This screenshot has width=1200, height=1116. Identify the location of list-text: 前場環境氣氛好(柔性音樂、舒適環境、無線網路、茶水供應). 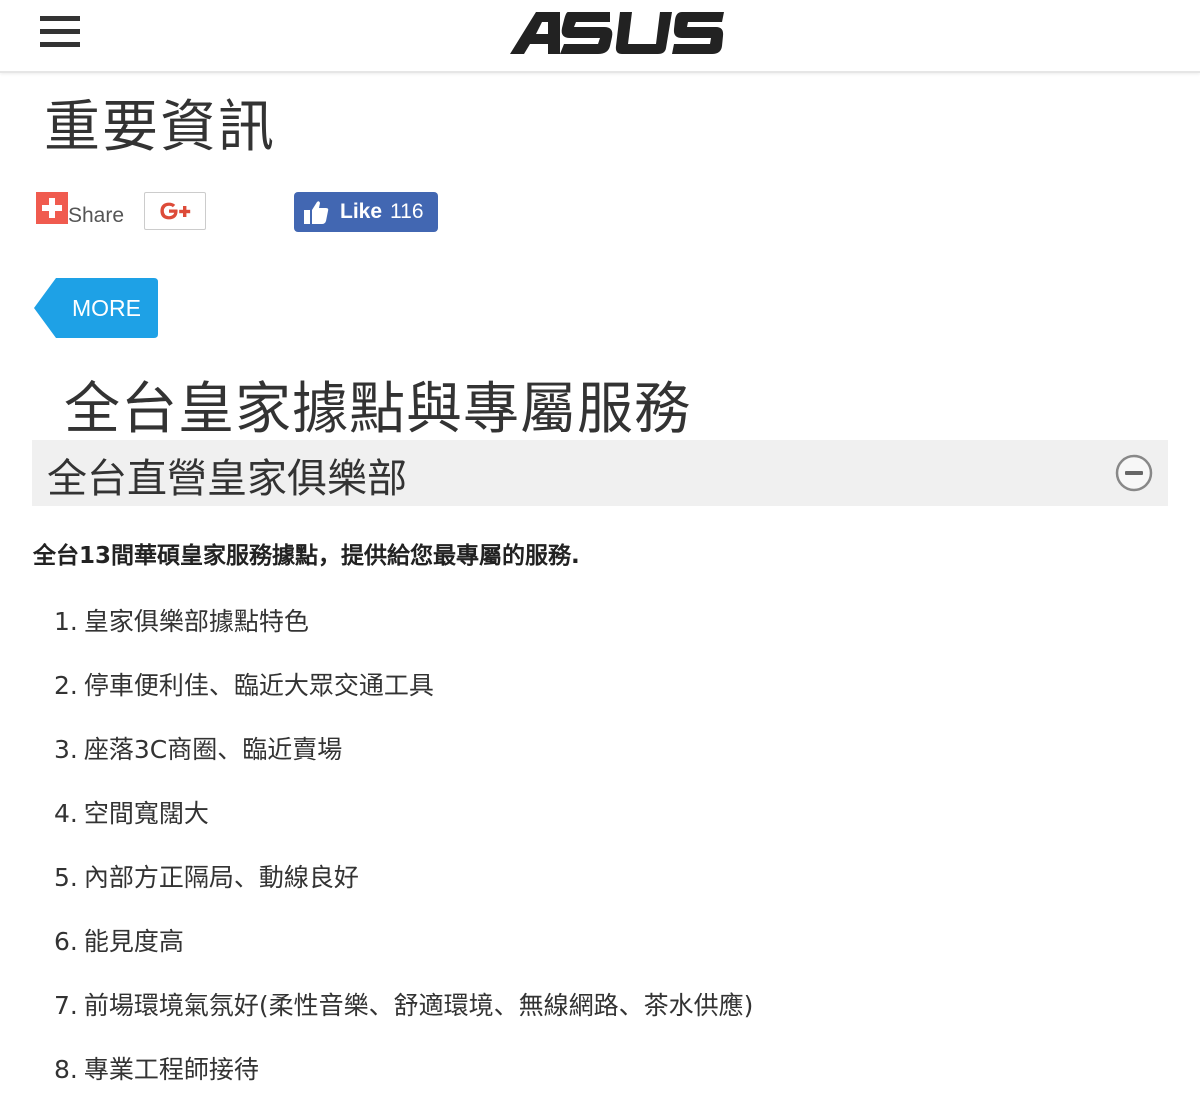
(418, 1005).